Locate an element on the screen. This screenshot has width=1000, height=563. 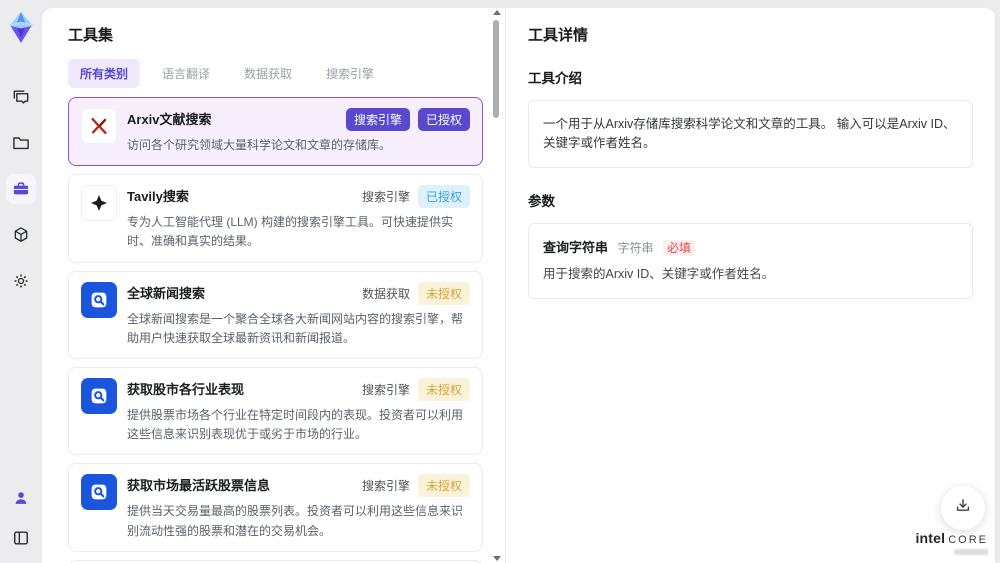
scrollbar-thumb is located at coordinates (496, 69).